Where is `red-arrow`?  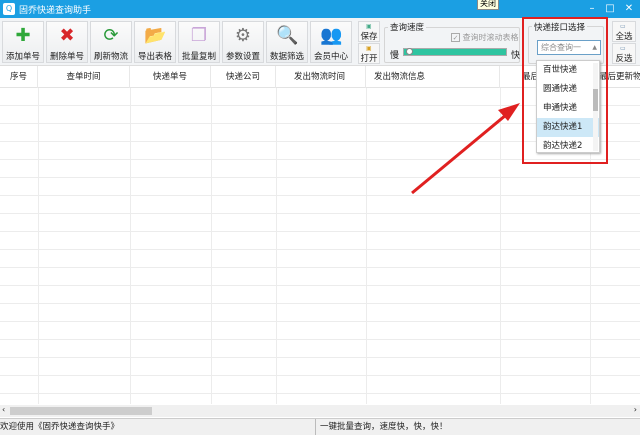 red-arrow is located at coordinates (465, 149).